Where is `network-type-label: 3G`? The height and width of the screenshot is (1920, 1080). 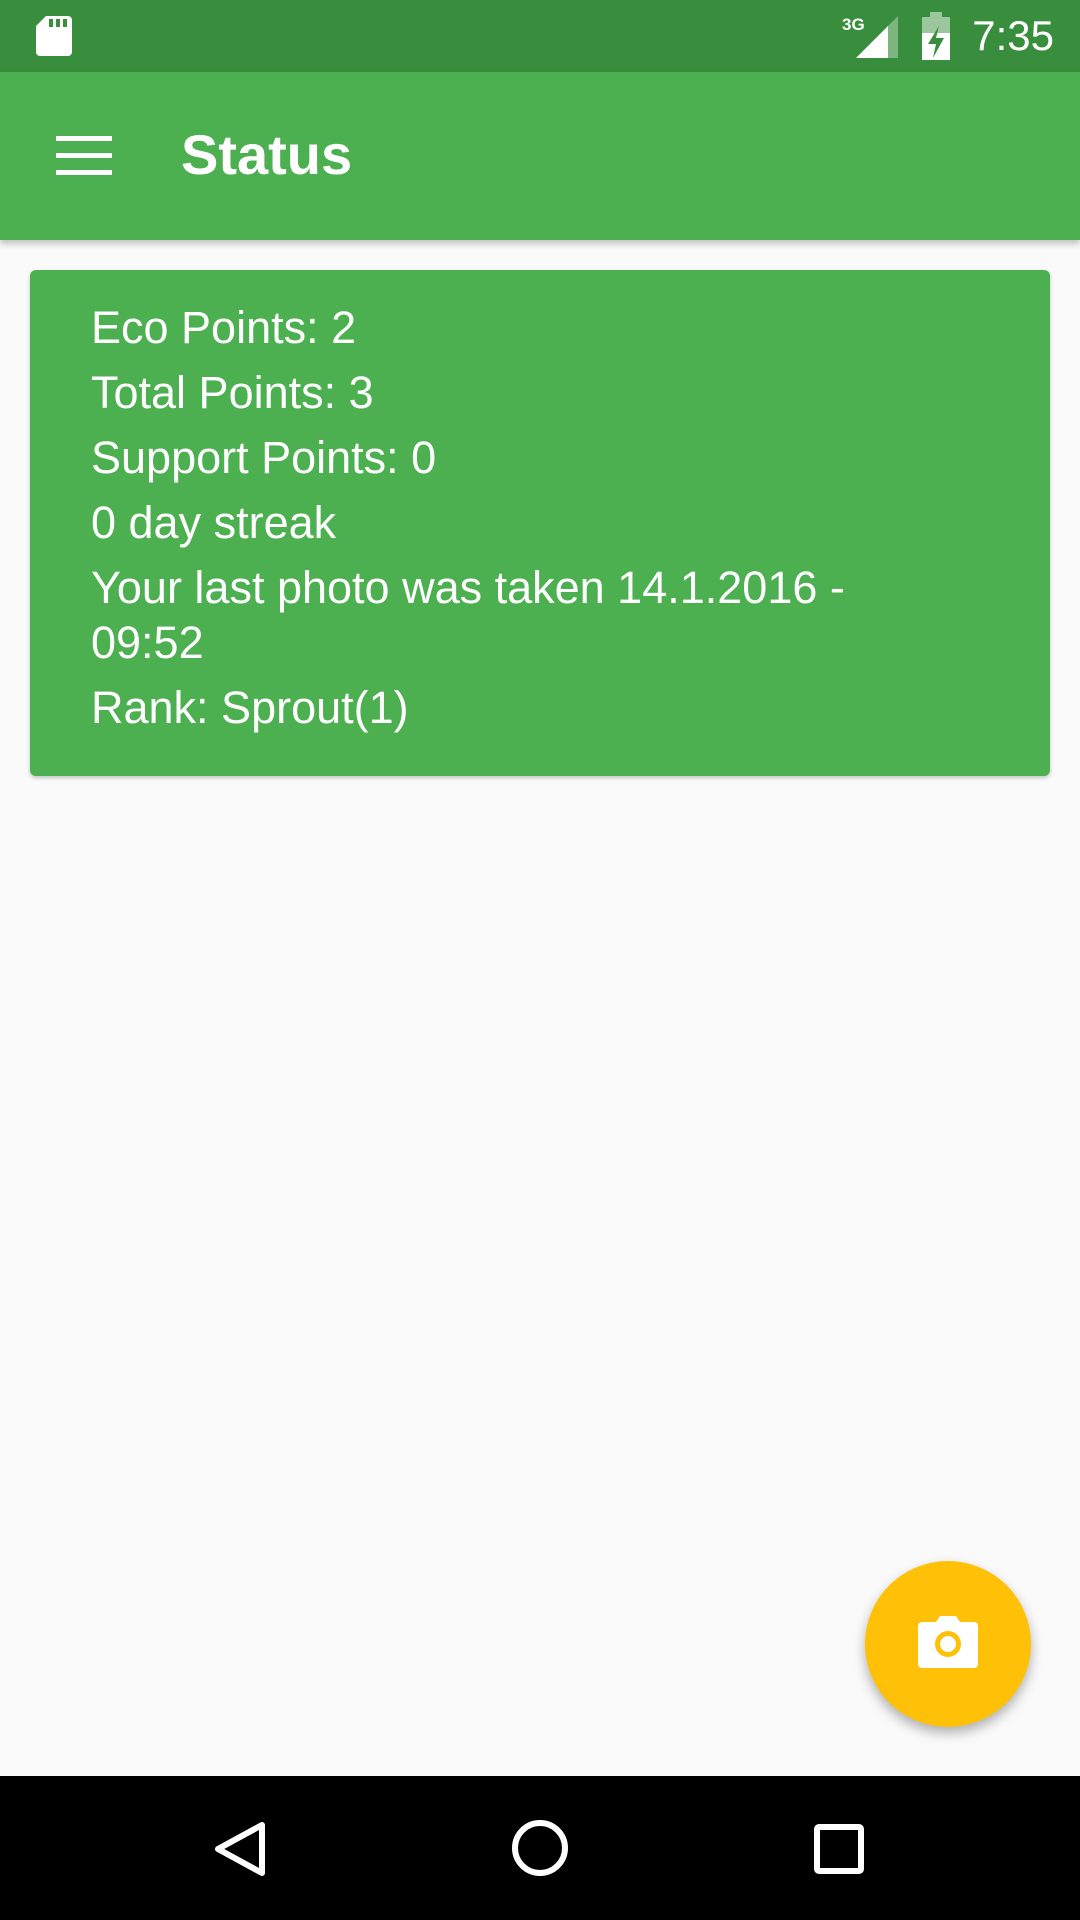
network-type-label: 3G is located at coordinates (853, 24).